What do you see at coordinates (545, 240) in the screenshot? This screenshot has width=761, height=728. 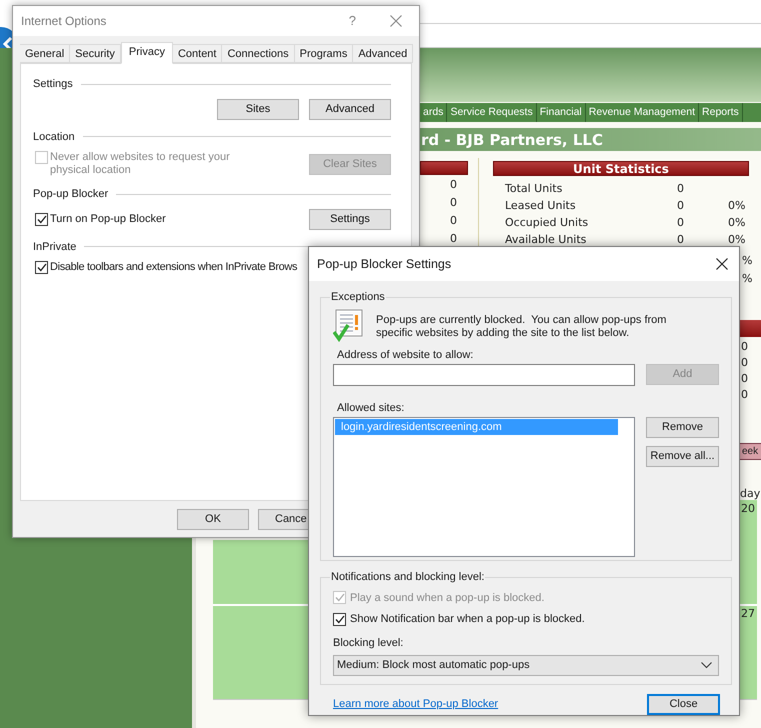 I see `stat-label: Available Units` at bounding box center [545, 240].